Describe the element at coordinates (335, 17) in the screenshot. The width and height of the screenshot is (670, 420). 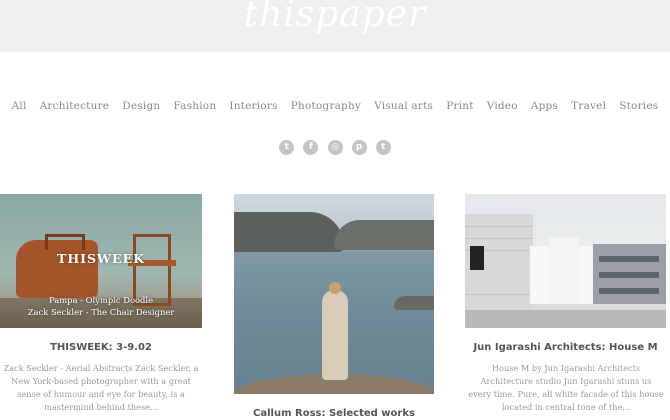
I see `site-logo: thispaper` at that location.